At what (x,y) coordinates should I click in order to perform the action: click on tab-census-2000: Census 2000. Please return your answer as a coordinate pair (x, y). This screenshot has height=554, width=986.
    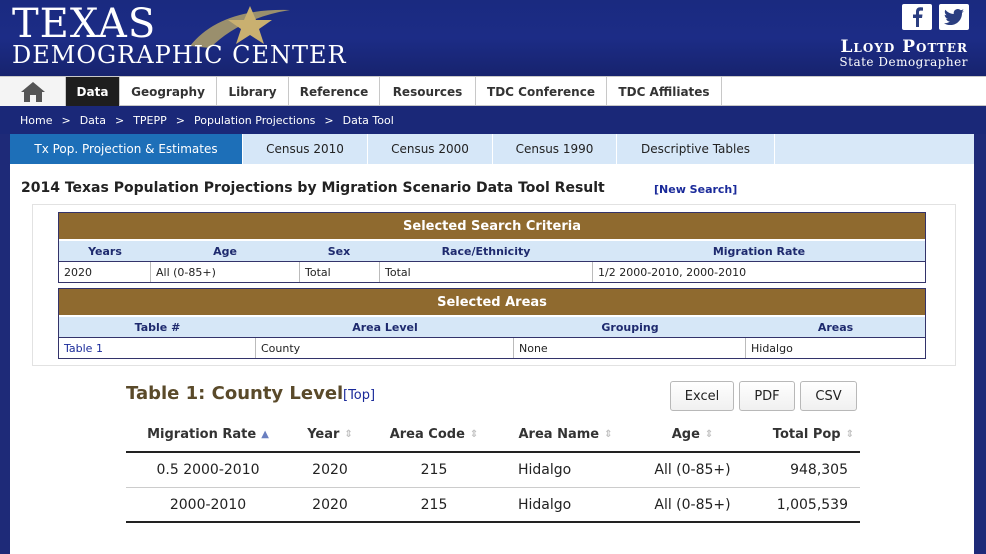
    Looking at the image, I should click on (430, 149).